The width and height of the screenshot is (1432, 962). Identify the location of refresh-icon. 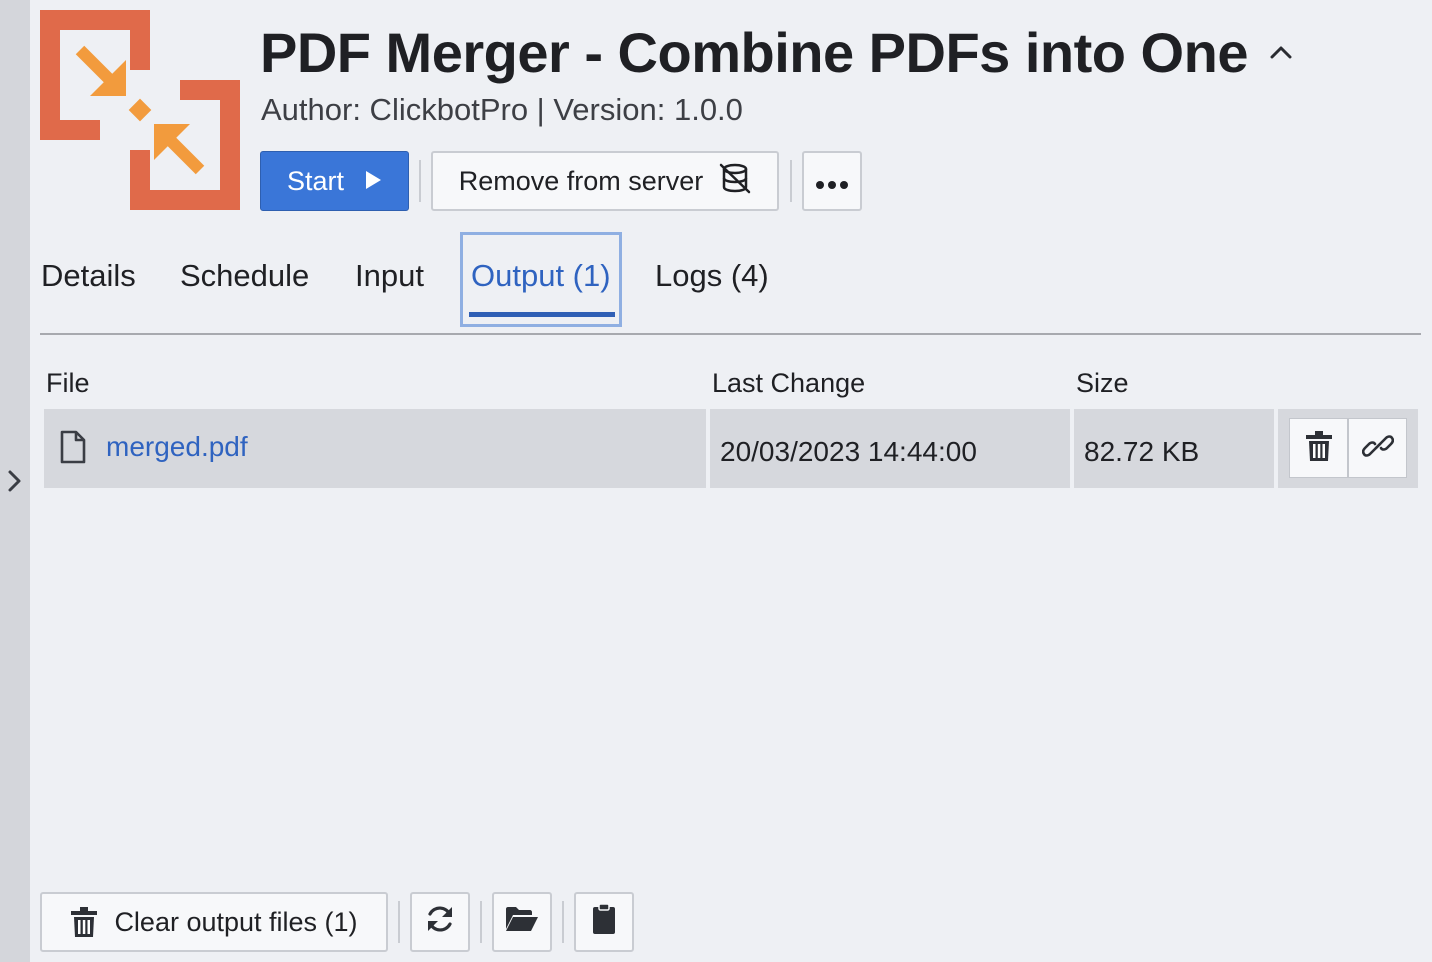
(440, 922).